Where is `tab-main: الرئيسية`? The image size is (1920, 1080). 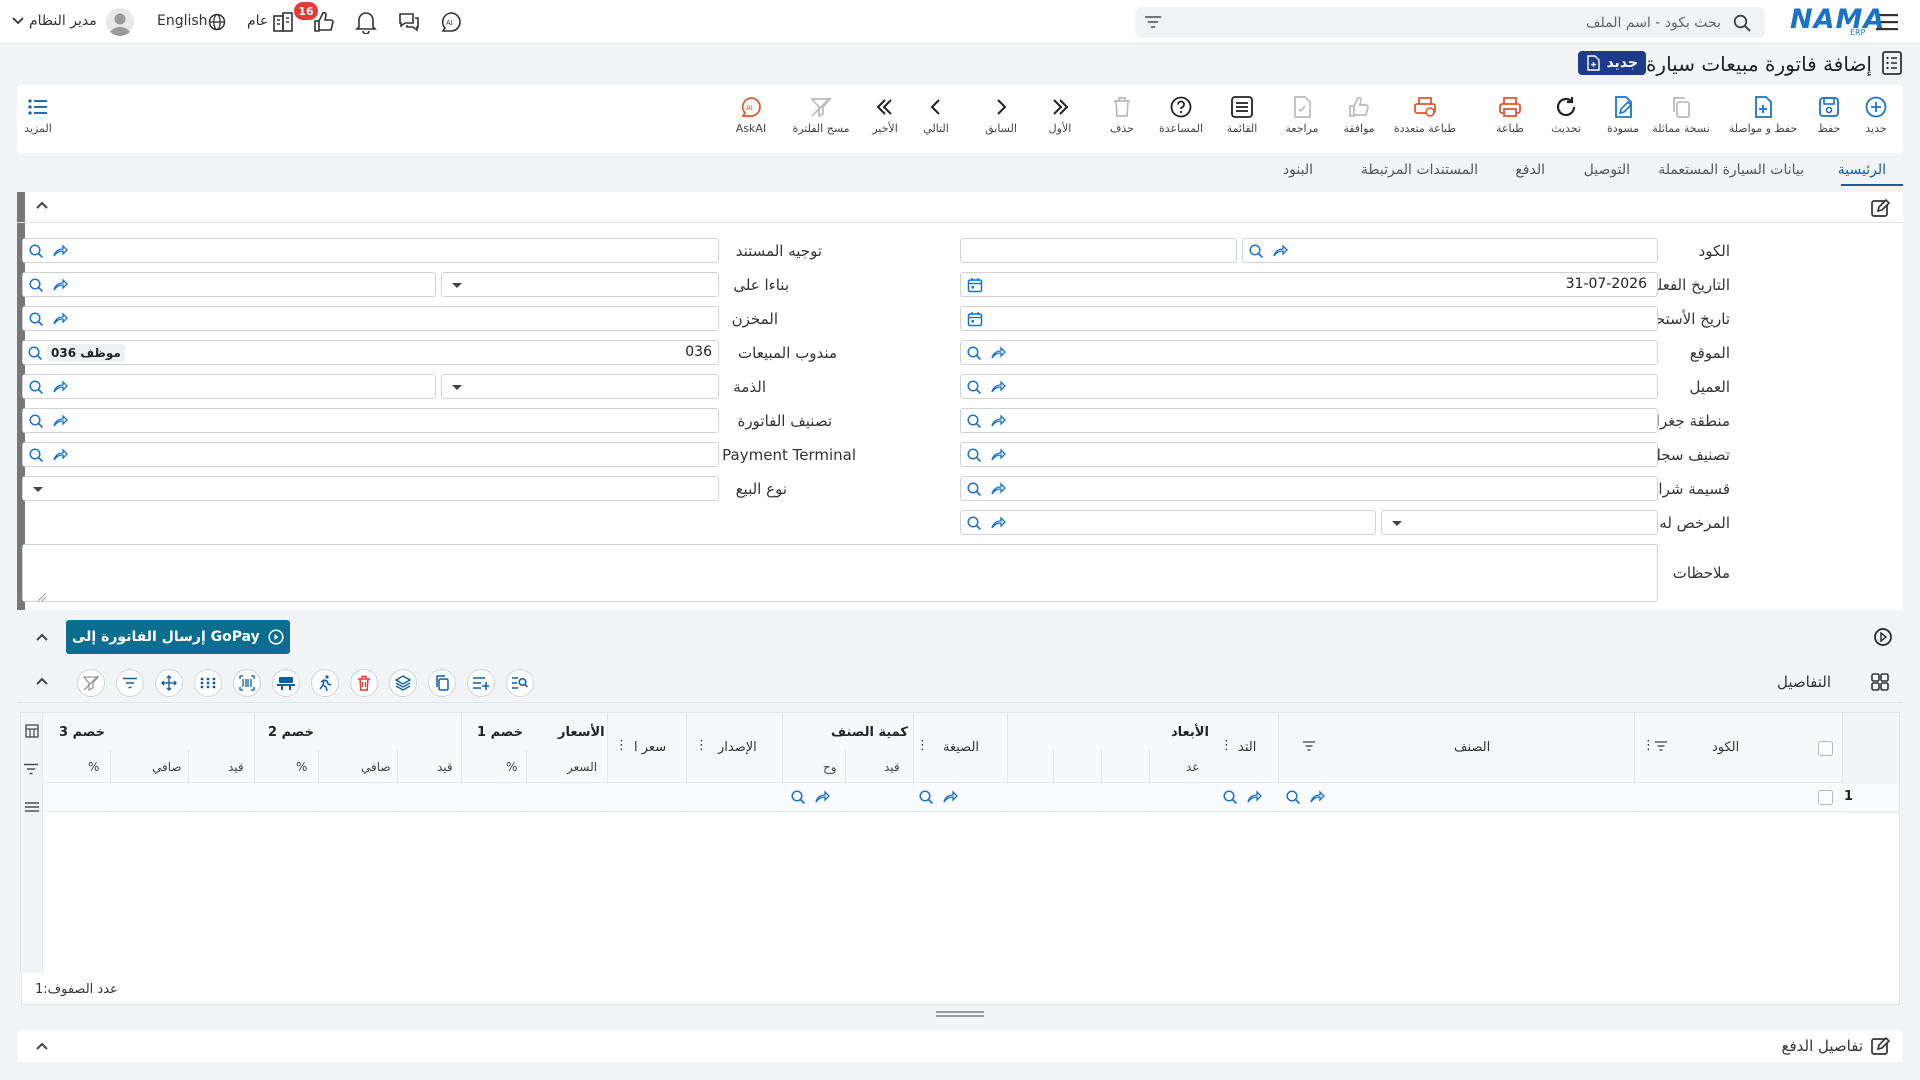 tab-main: الرئيسية is located at coordinates (1862, 170).